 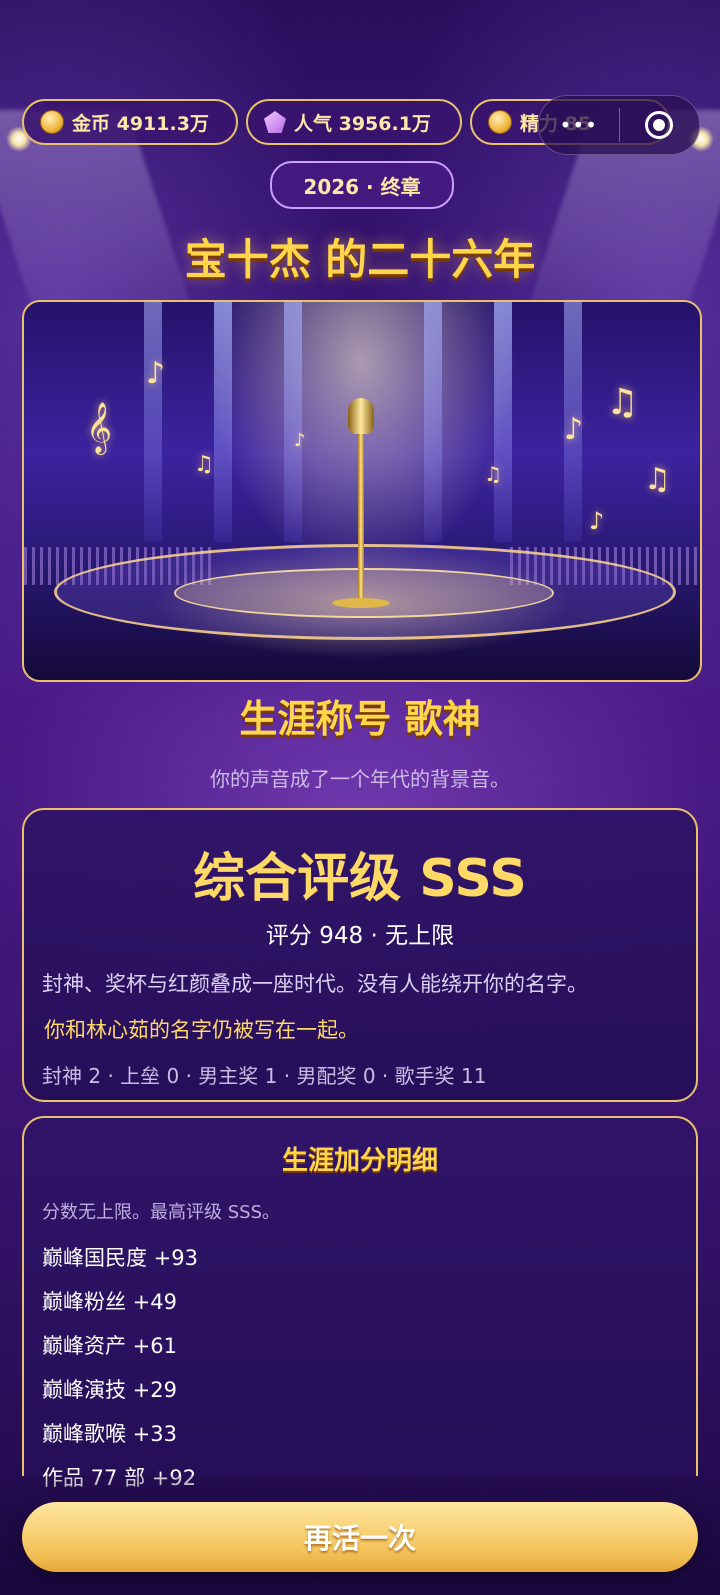 I want to click on rating-description: 封神、奖杯与红颜叠成一座时代。没有人能绕开你的名字。, so click(x=315, y=984).